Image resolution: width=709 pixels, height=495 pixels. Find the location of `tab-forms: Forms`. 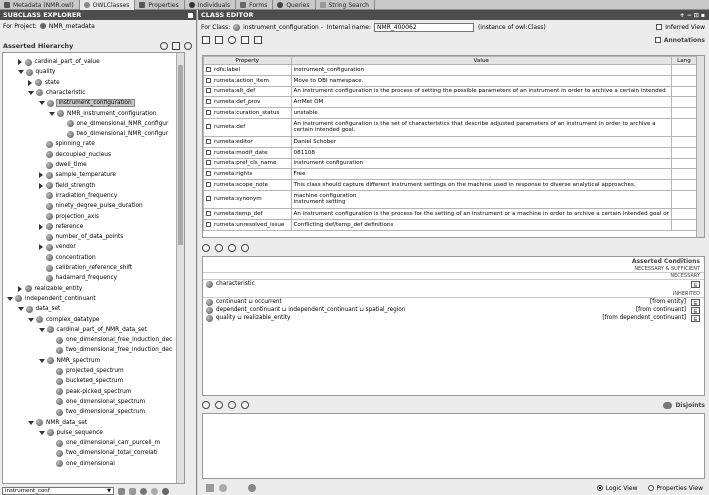

tab-forms: Forms is located at coordinates (255, 5).